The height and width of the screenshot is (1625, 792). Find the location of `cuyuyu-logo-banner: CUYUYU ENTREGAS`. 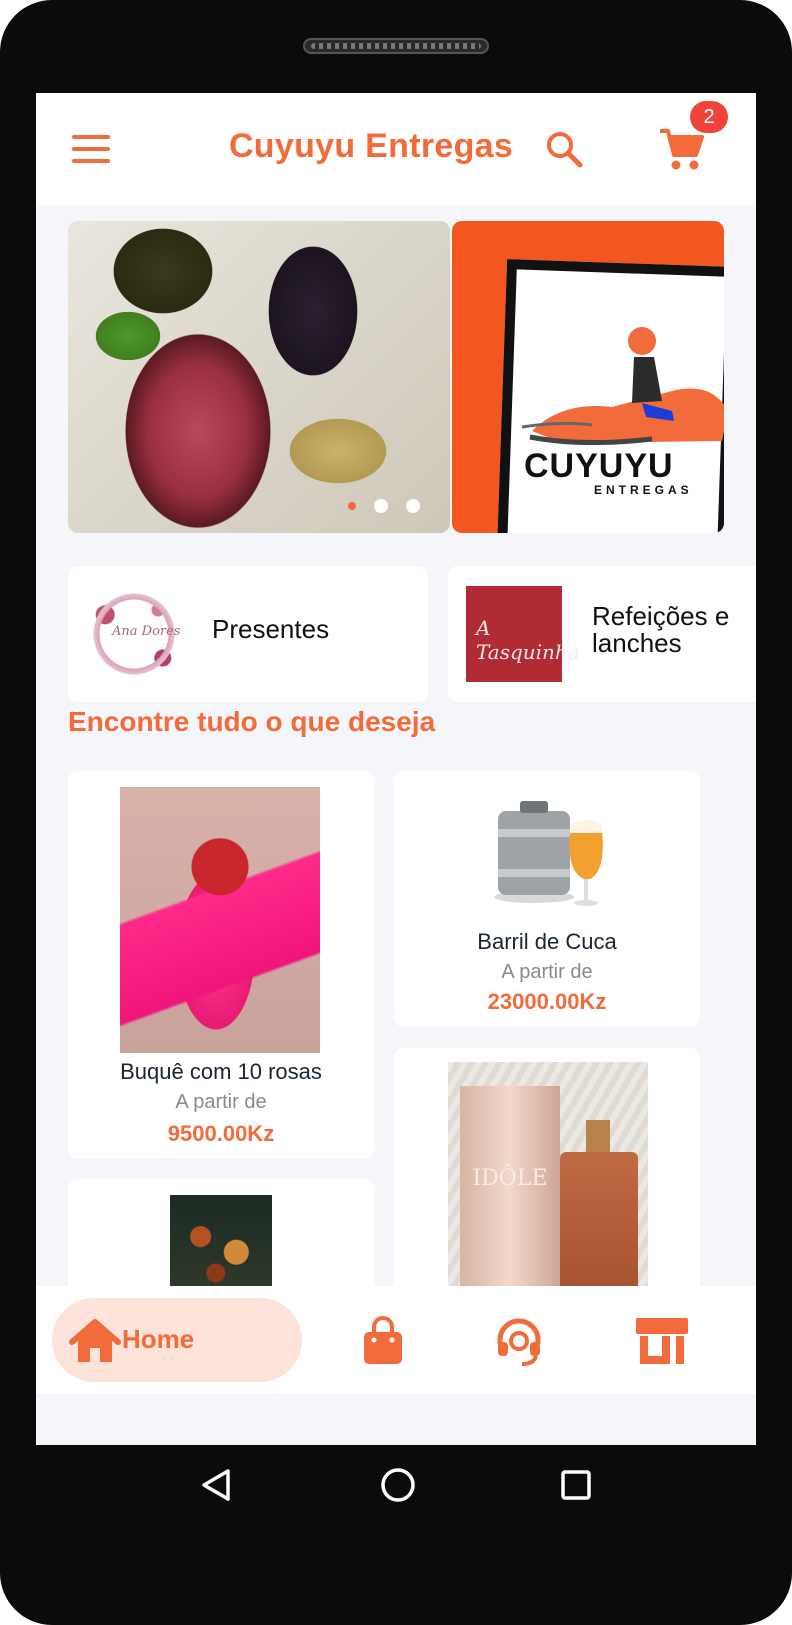

cuyuyu-logo-banner: CUYUYU ENTREGAS is located at coordinates (588, 377).